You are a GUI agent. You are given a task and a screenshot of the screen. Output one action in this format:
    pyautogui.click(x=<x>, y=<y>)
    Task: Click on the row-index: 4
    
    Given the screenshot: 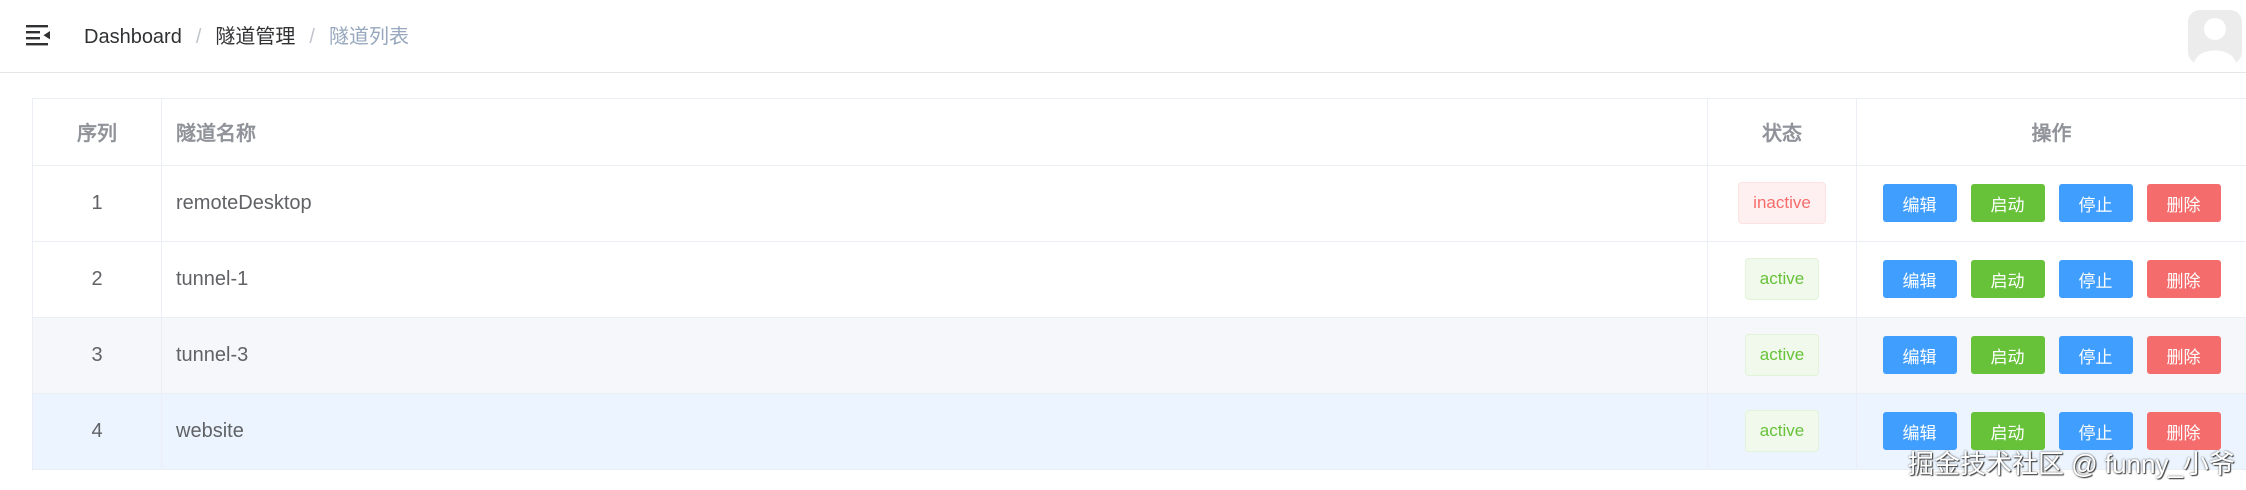 What is the action you would take?
    pyautogui.click(x=97, y=431)
    